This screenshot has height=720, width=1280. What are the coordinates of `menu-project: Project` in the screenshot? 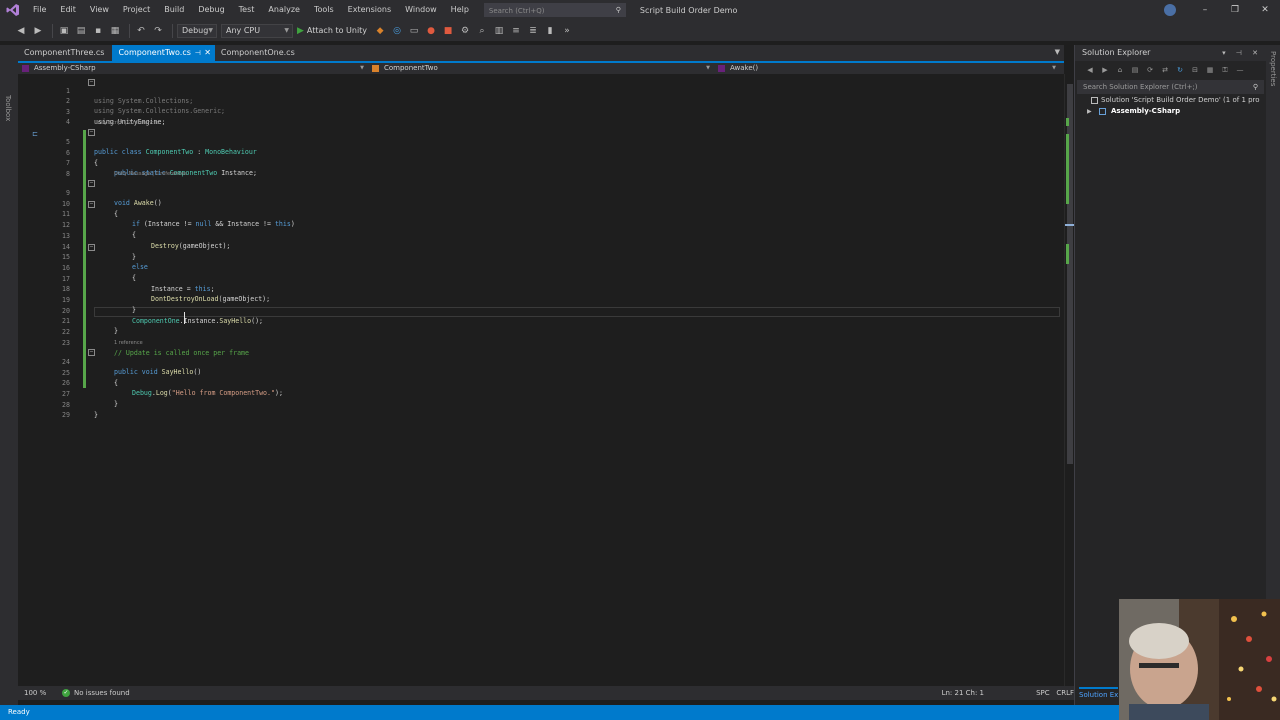 It's located at (136, 10).